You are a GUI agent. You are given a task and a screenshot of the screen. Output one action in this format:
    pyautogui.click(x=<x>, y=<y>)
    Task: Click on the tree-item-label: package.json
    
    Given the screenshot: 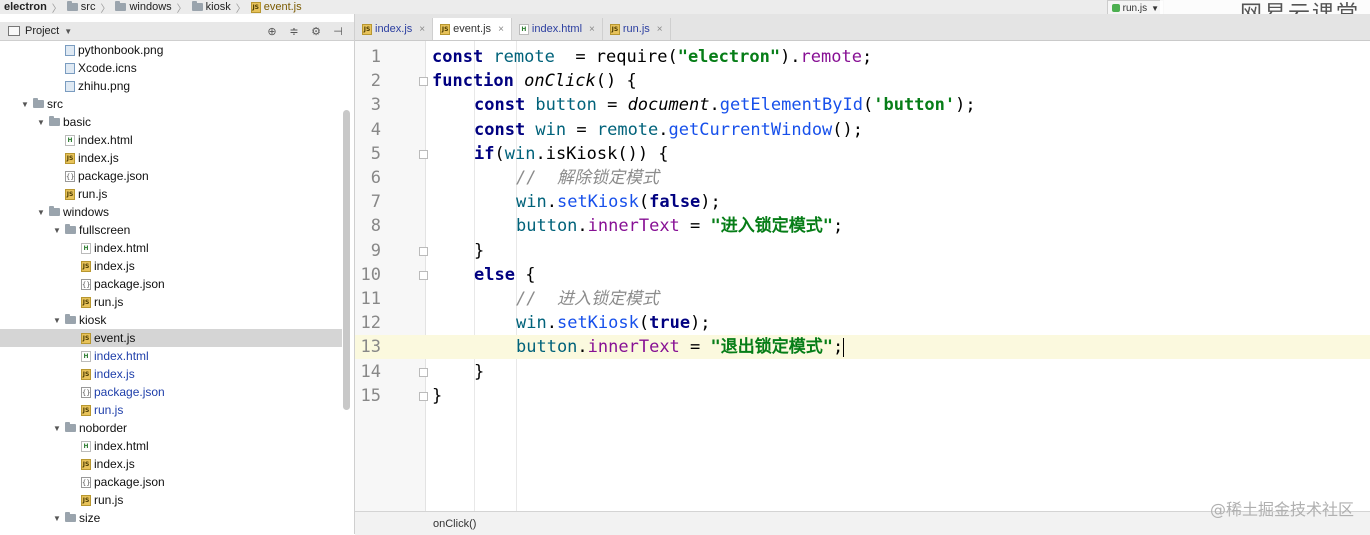 What is the action you would take?
    pyautogui.click(x=129, y=392)
    